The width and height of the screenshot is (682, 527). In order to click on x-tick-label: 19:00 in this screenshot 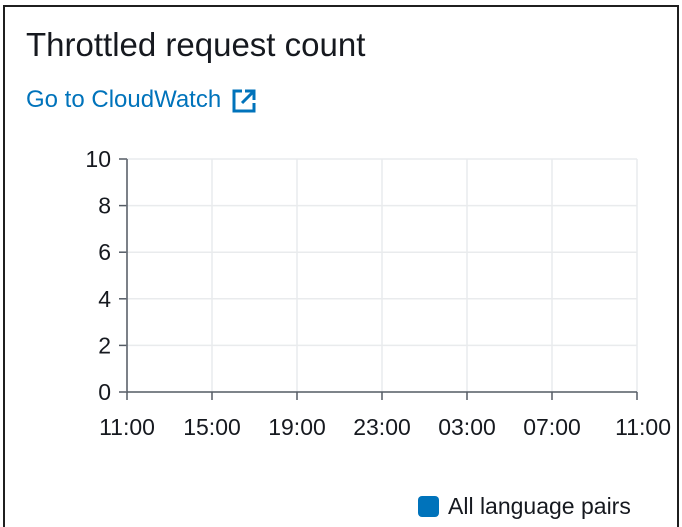, I will do `click(297, 427)`.